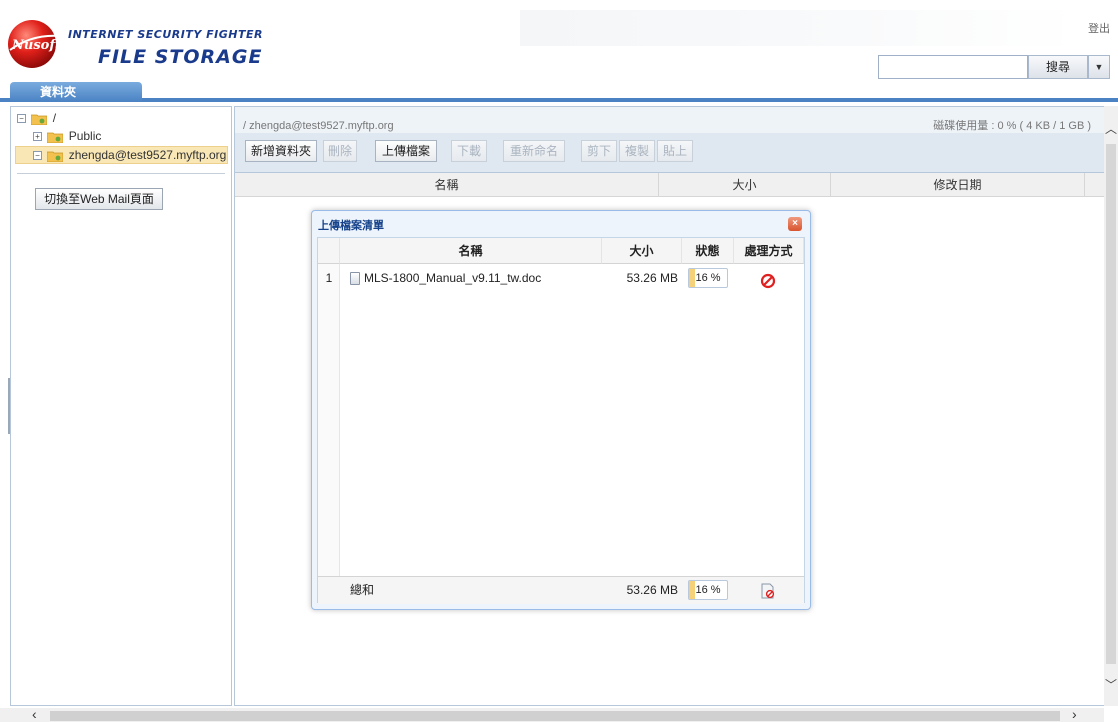  Describe the element at coordinates (318, 126) in the screenshot. I see `current-path: / zhengda@test9527.myftp.org` at that location.